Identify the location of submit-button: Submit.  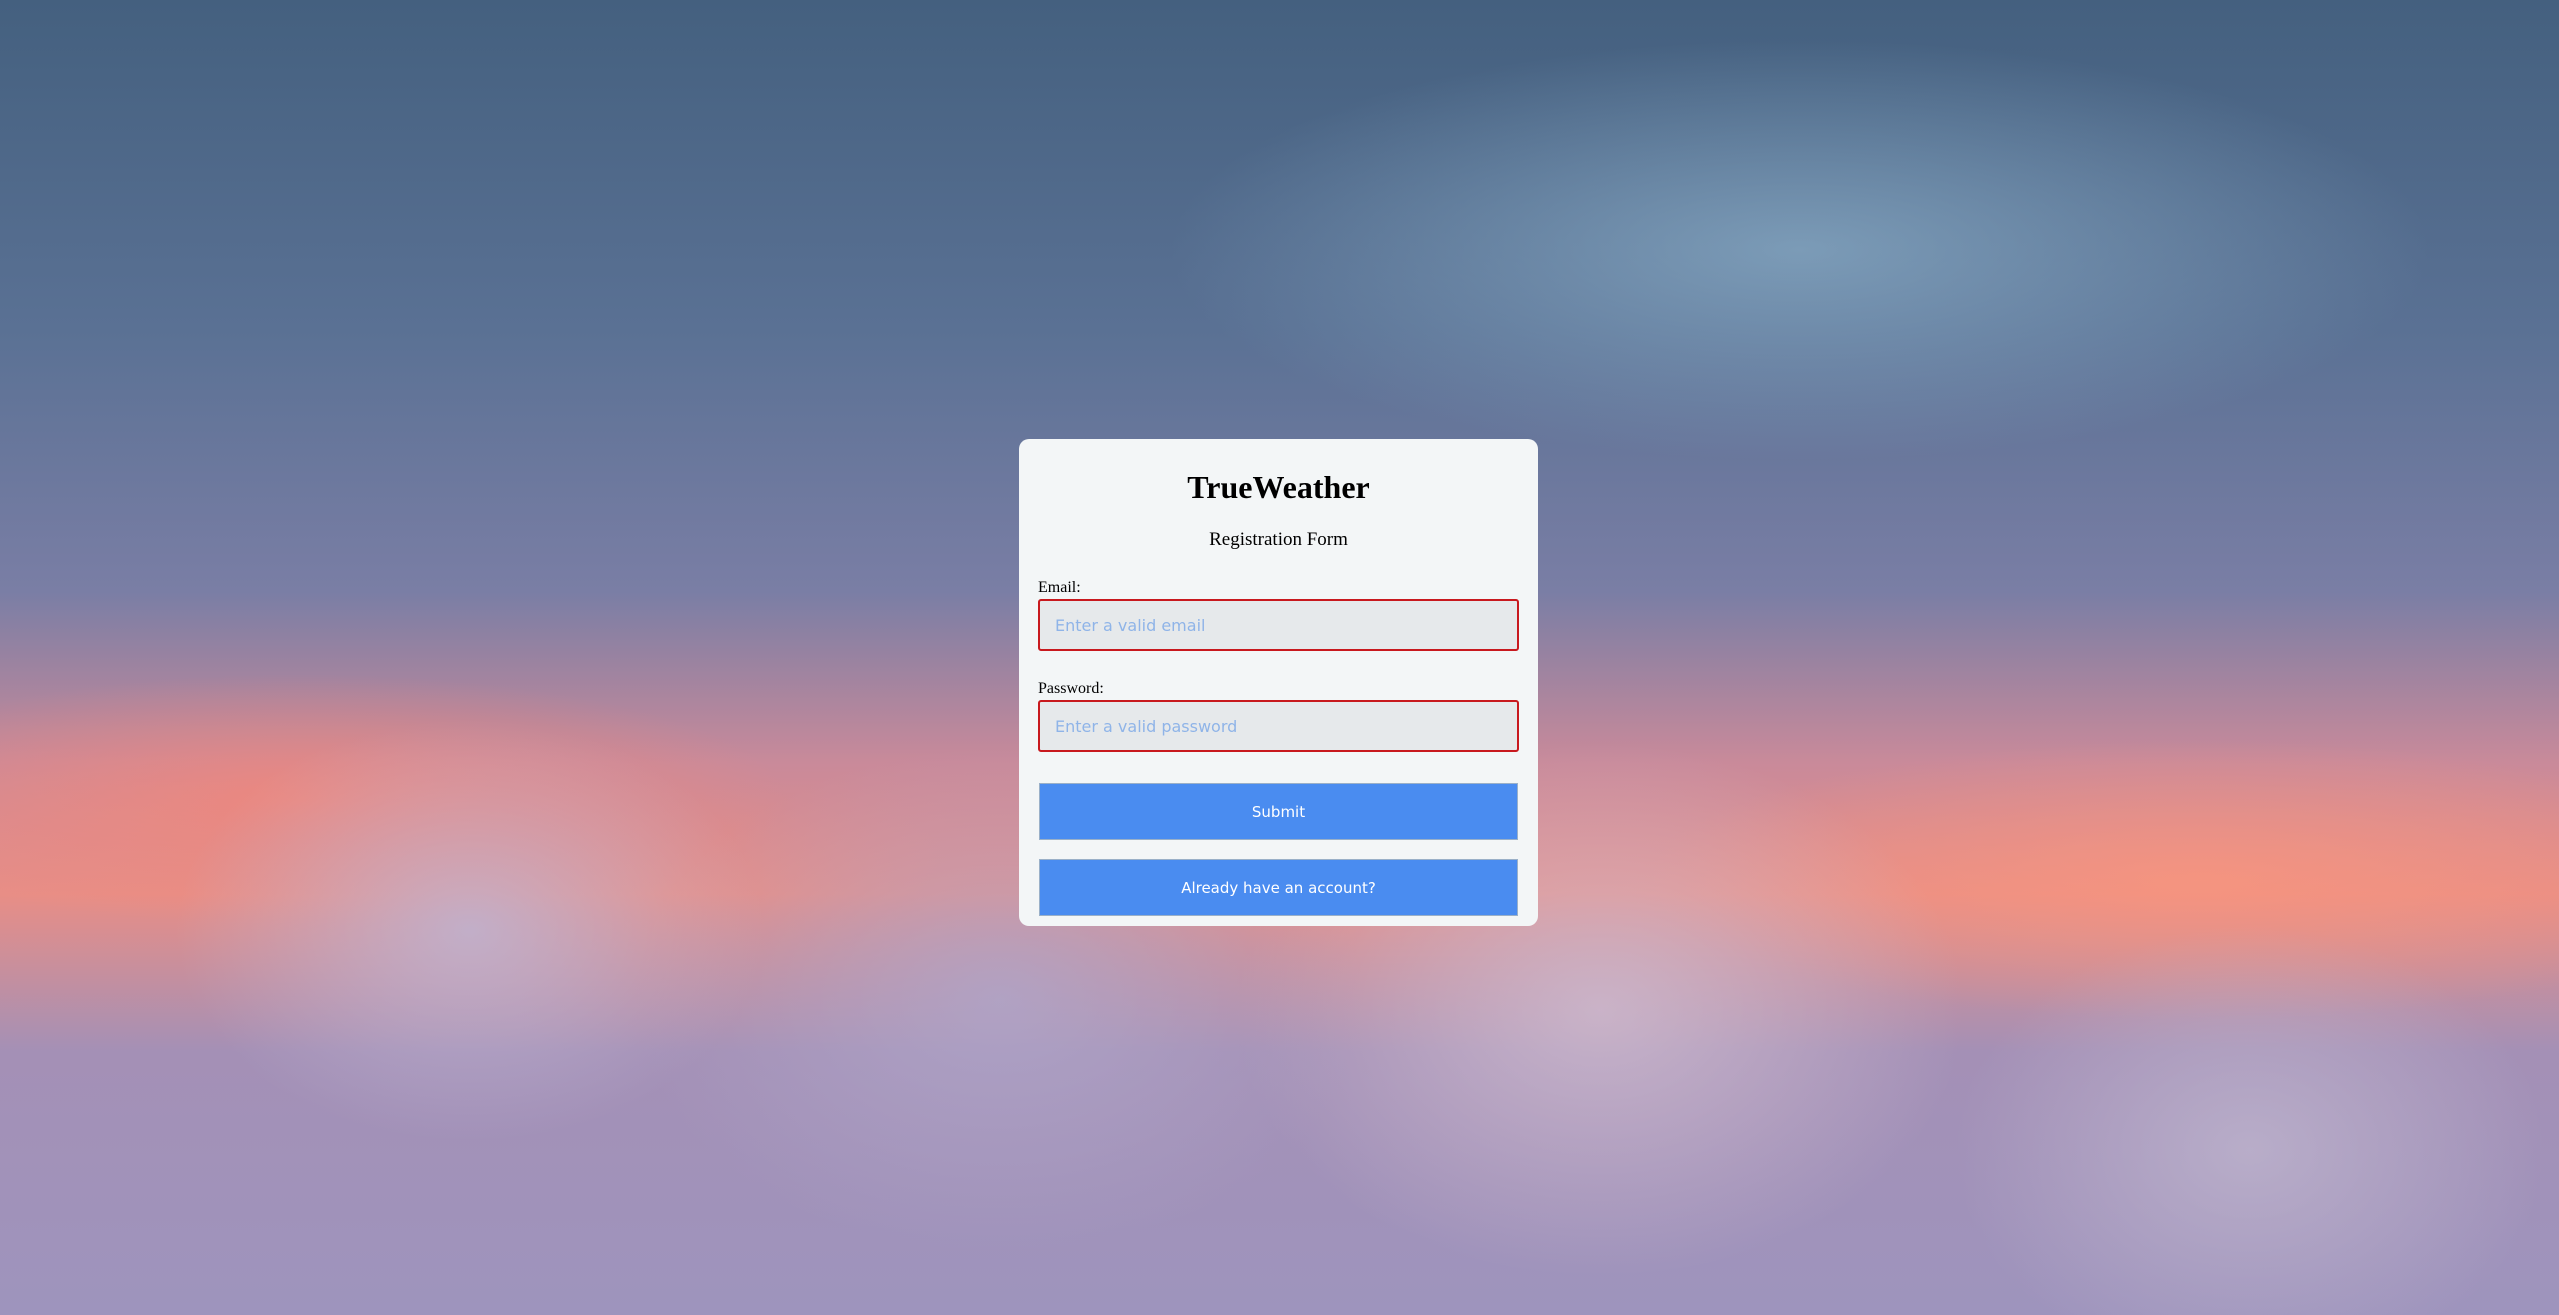
(1278, 811).